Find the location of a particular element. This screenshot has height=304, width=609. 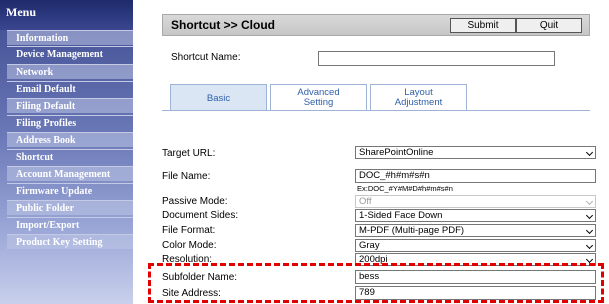

menu-title: Menu is located at coordinates (66, 15).